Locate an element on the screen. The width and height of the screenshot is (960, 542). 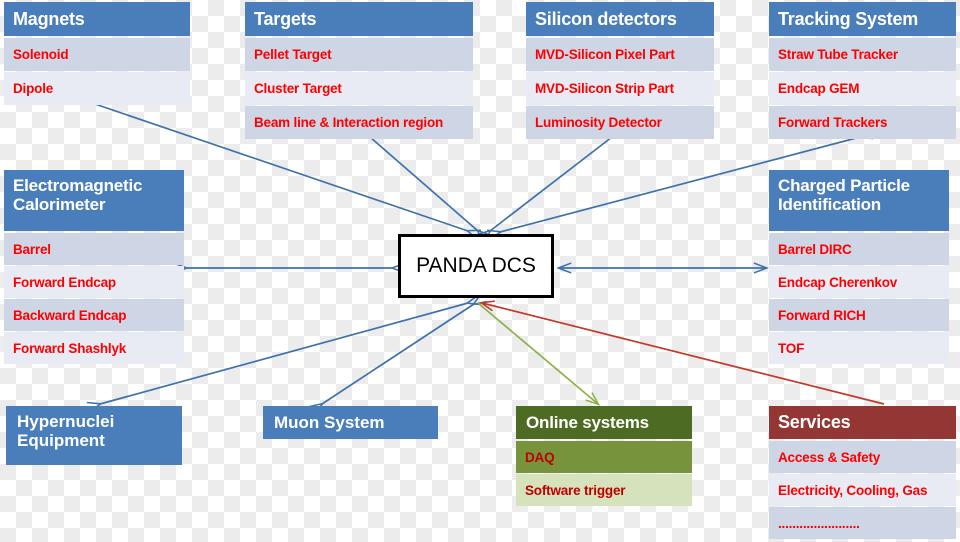
group-online-systems-item-0: DAQ is located at coordinates (604, 457).